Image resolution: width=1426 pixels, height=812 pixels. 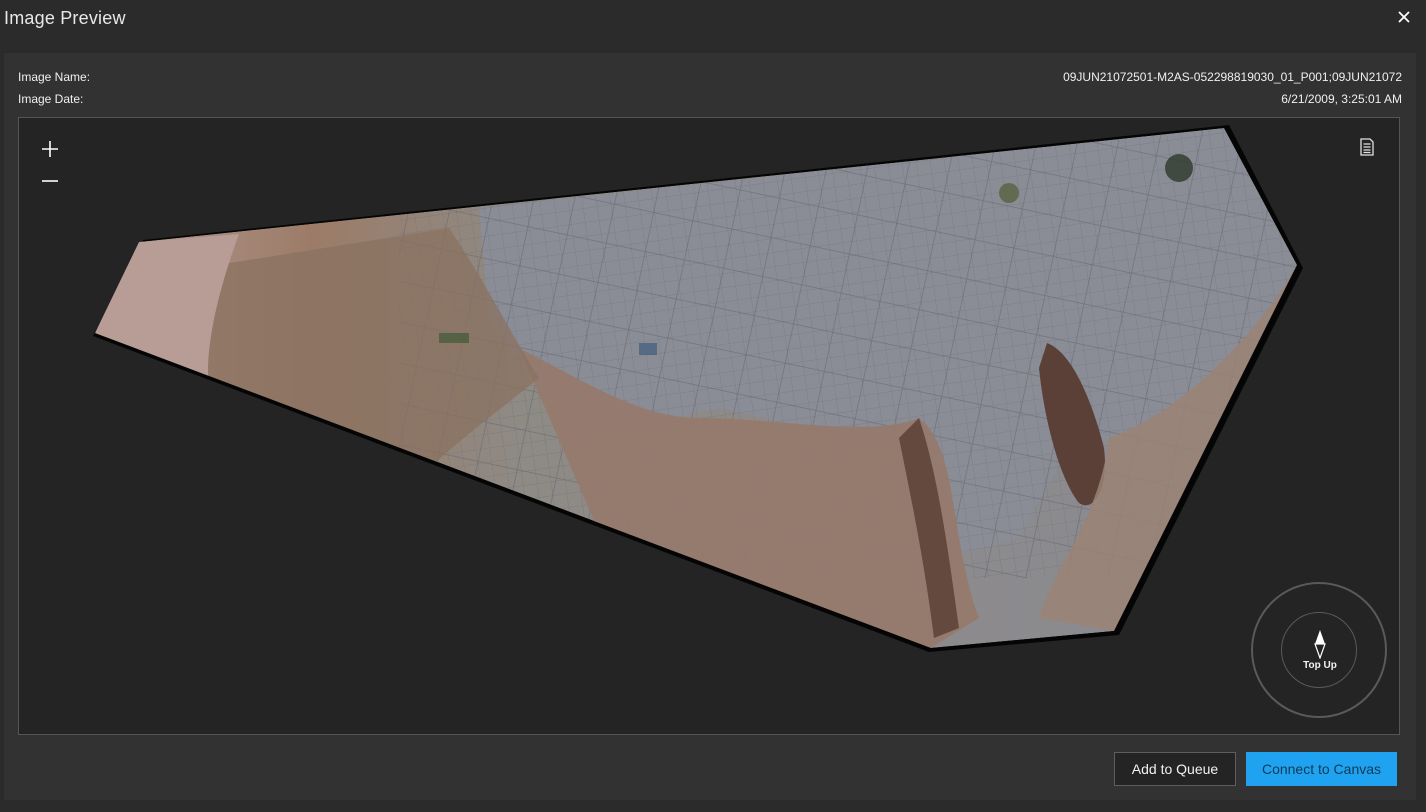 What do you see at coordinates (1175, 769) in the screenshot?
I see `add-to-queue-button: Add to Queue` at bounding box center [1175, 769].